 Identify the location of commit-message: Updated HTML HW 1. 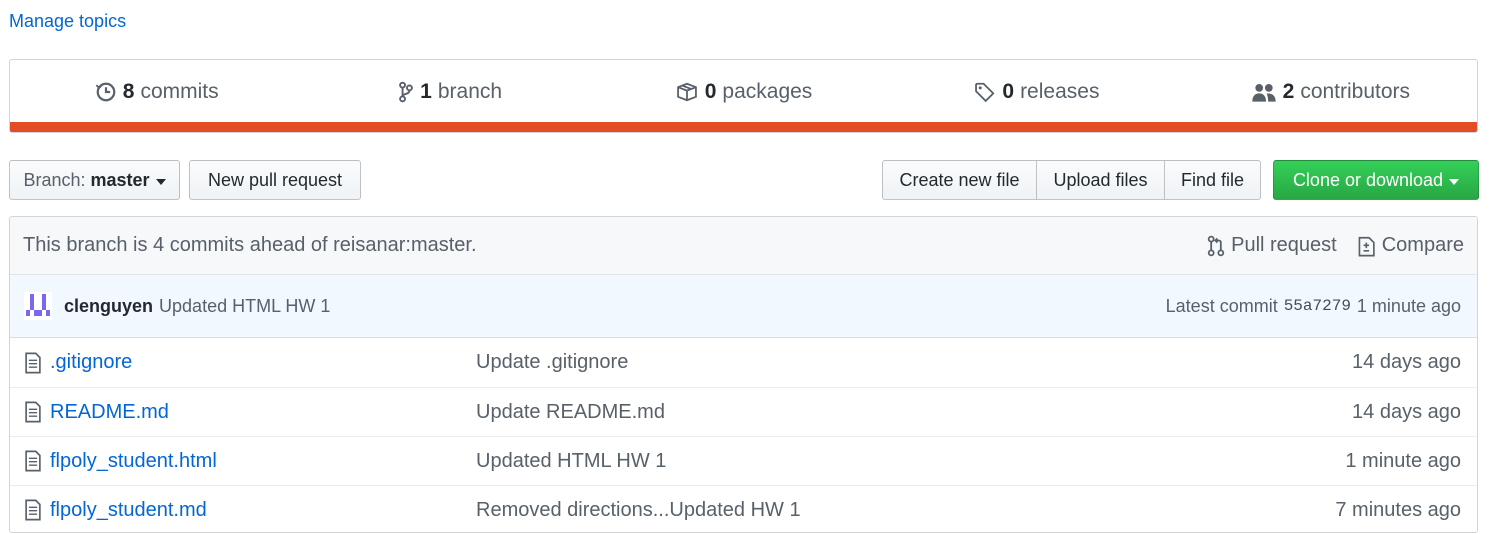
(662, 306).